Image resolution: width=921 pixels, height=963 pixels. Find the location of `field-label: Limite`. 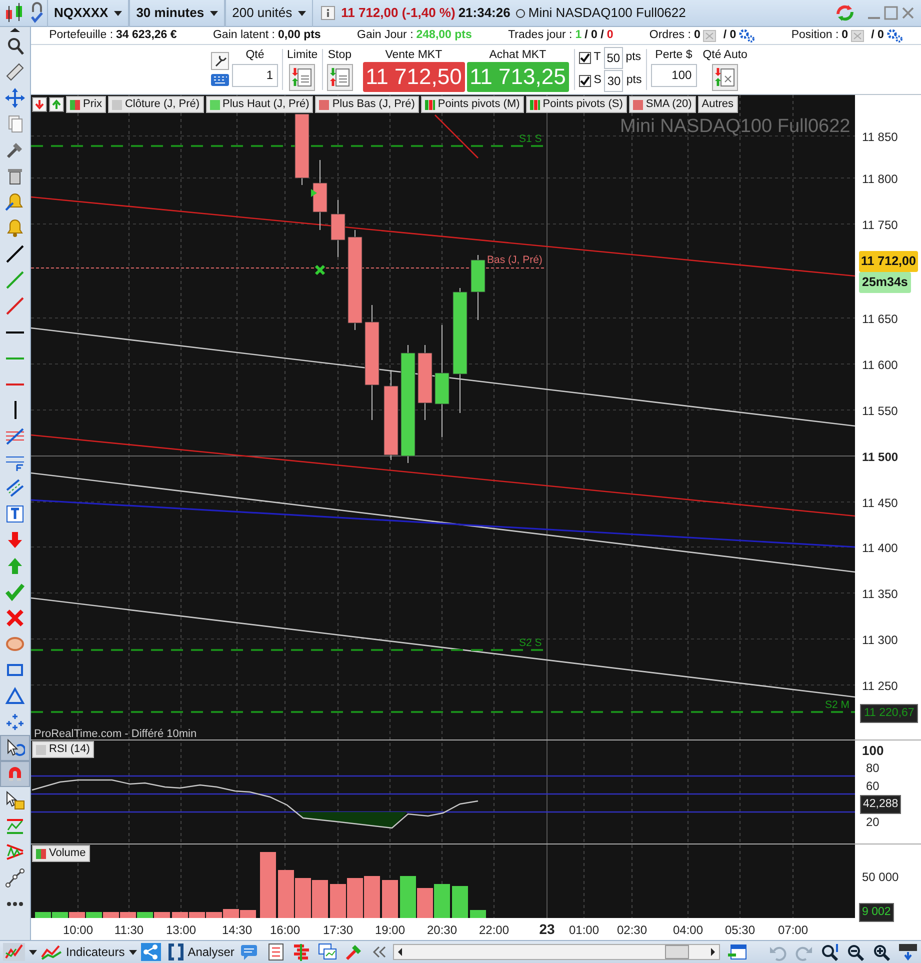

field-label: Limite is located at coordinates (302, 55).